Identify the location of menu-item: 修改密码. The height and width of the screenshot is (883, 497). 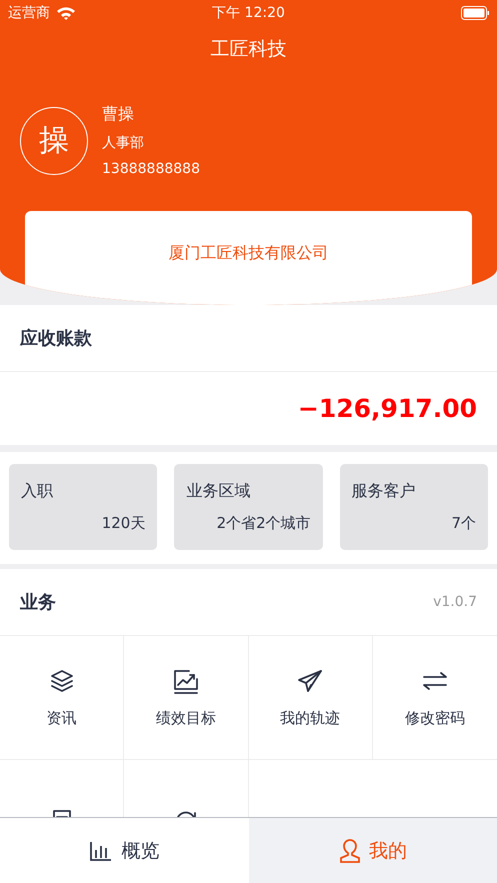
(434, 698).